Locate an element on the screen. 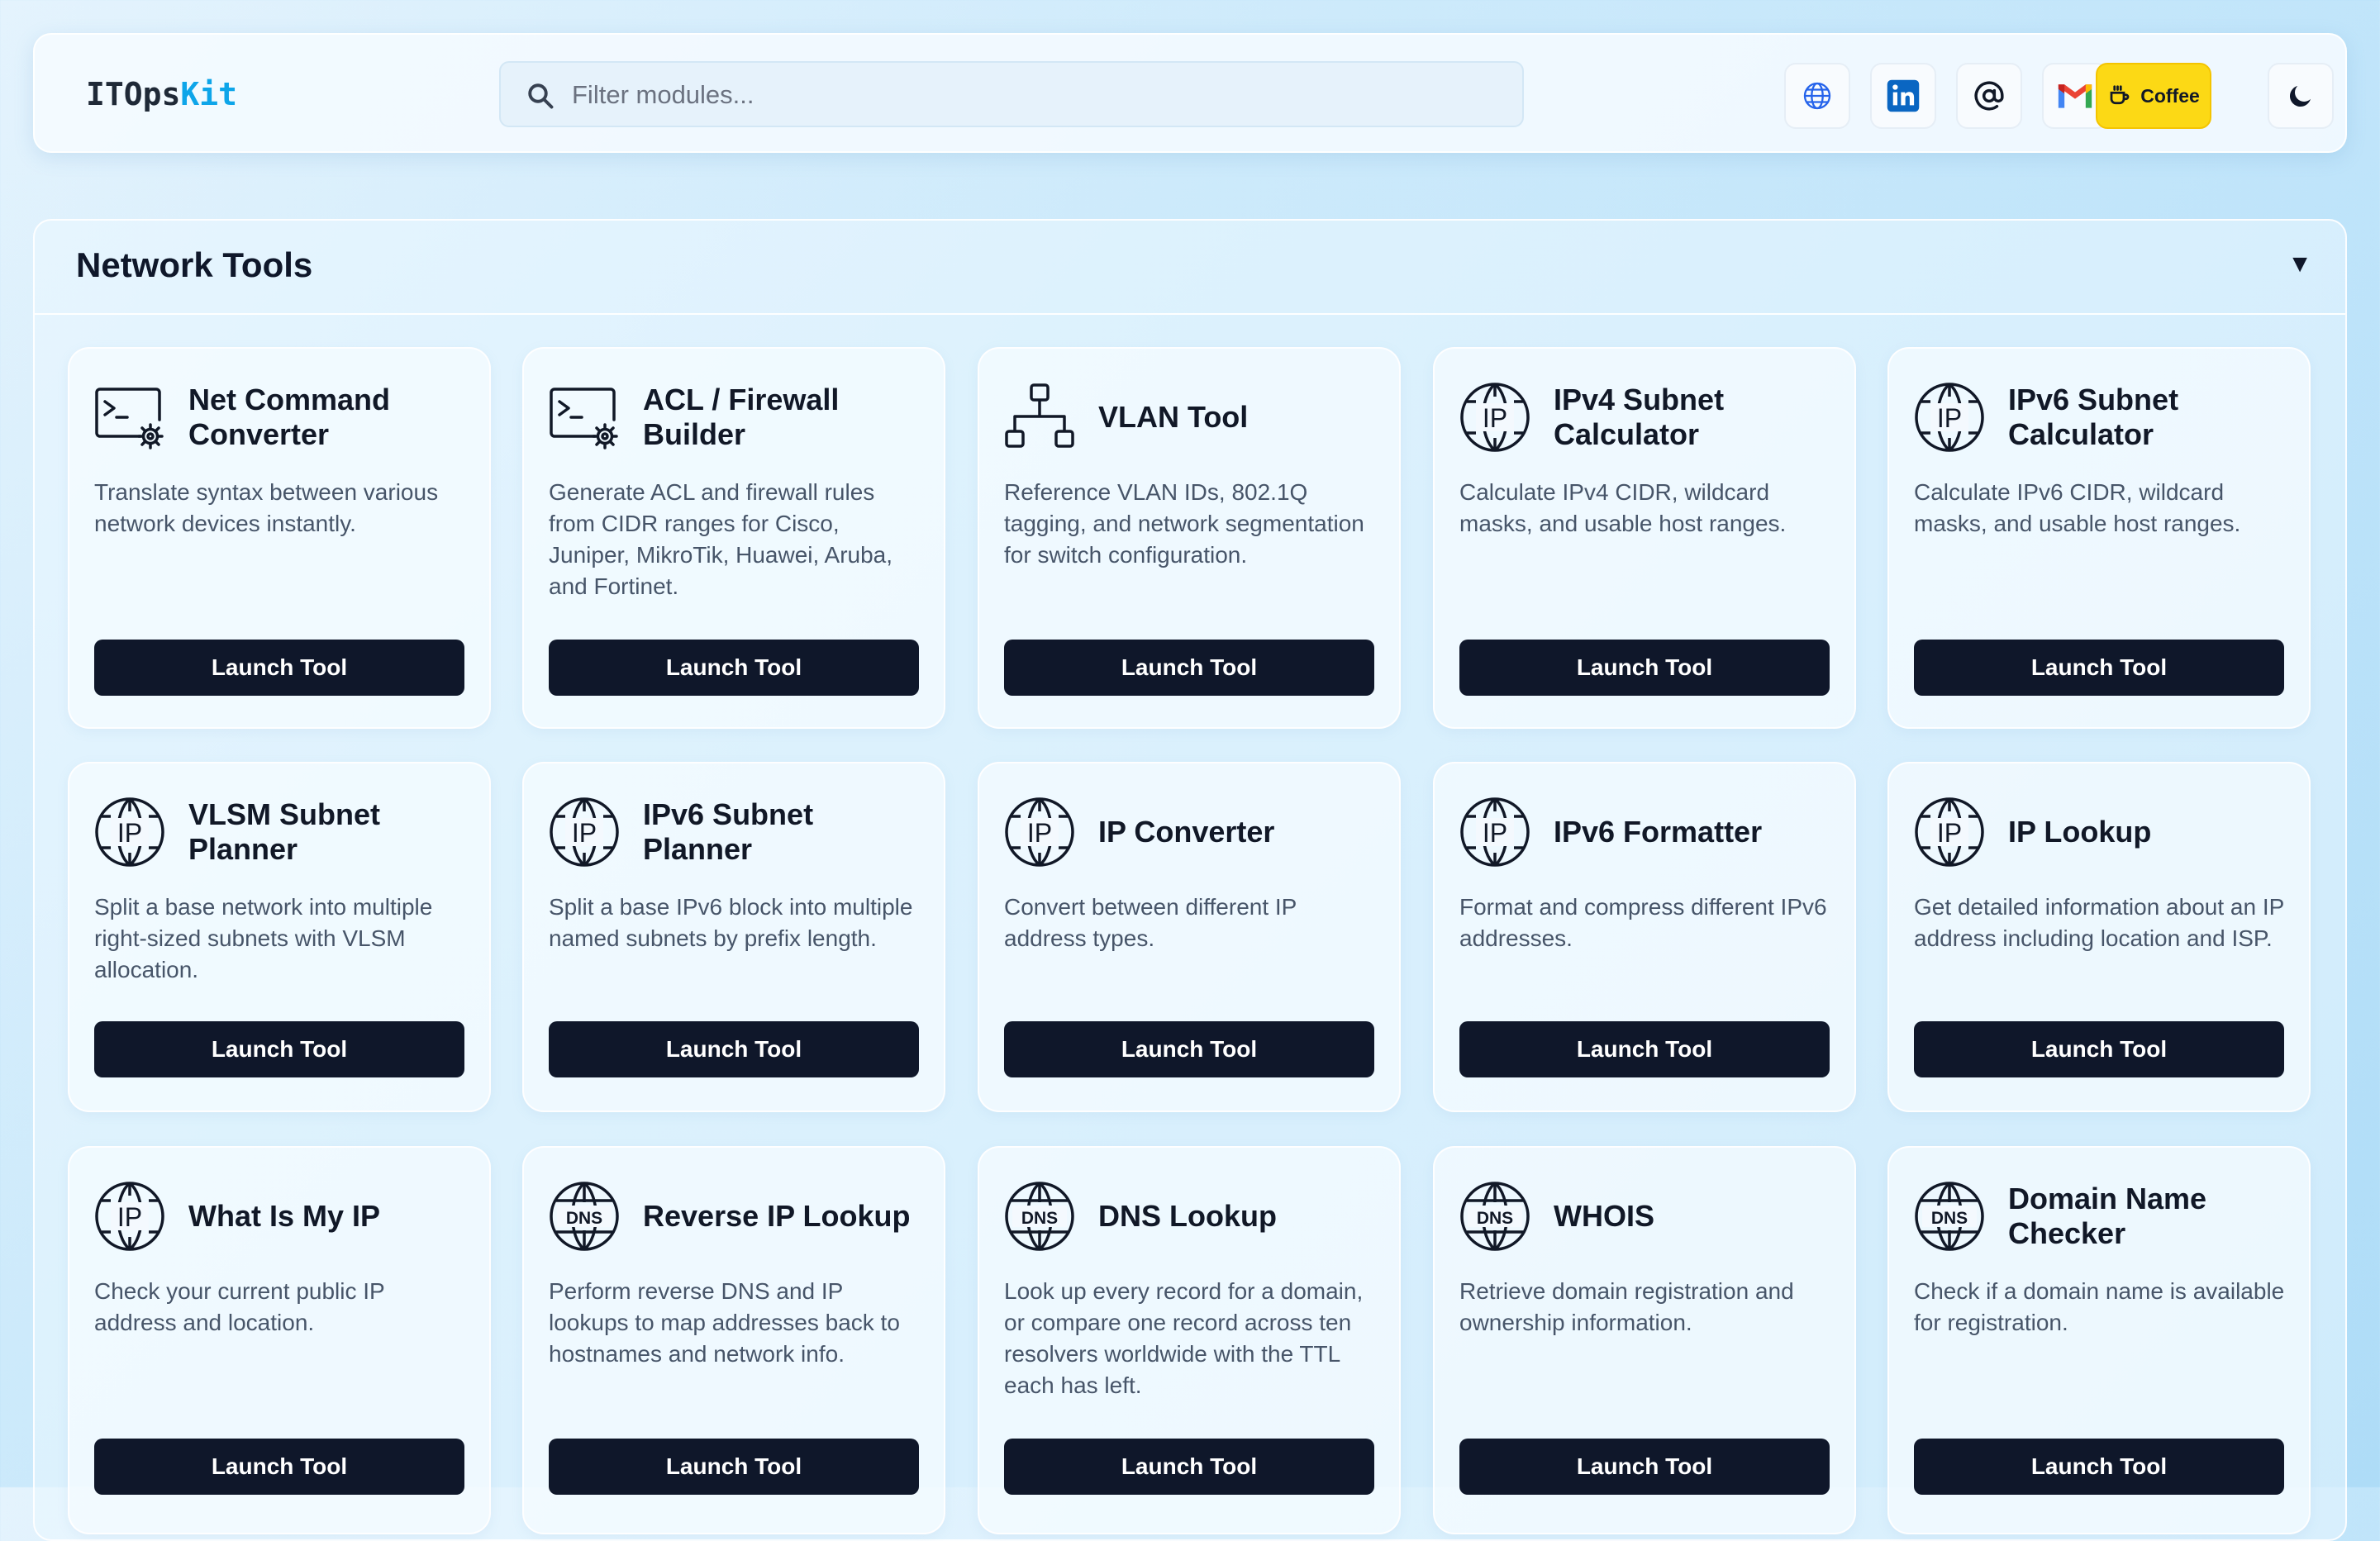 This screenshot has width=2380, height=1541. coffee-label: Coffee is located at coordinates (2170, 95).